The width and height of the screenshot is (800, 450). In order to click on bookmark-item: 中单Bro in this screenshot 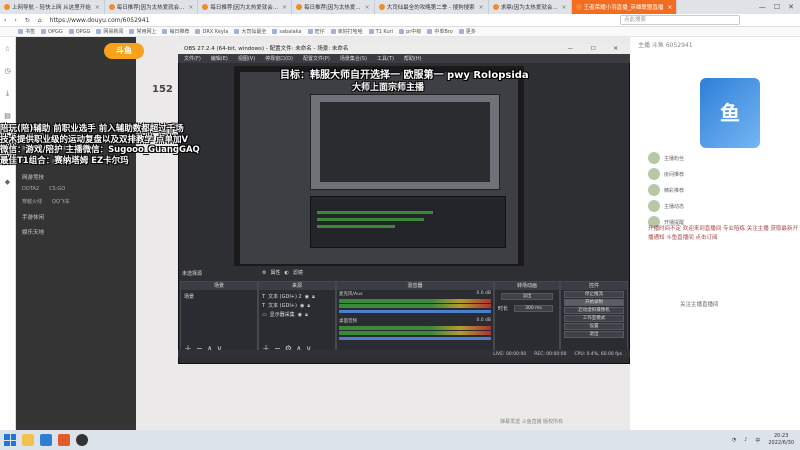, I will do `click(439, 31)`.